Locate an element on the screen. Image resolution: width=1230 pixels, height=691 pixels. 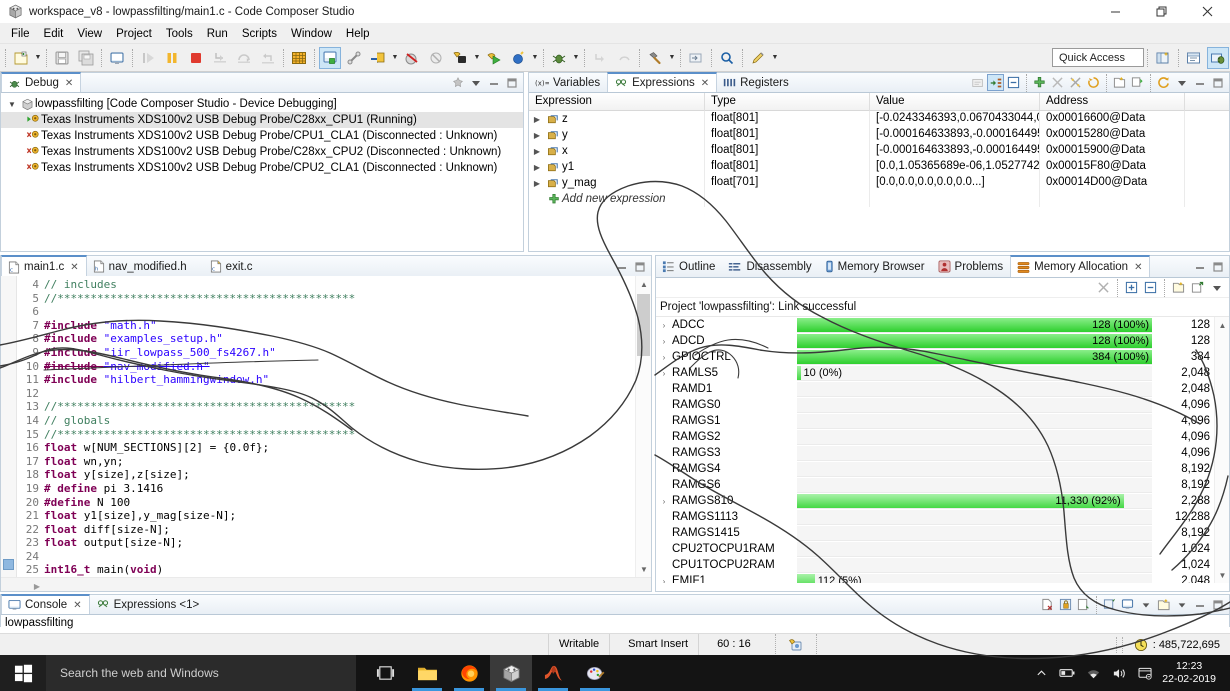
code-line: 19 # define pi 3.1416 is located at coordinates (325, 489).